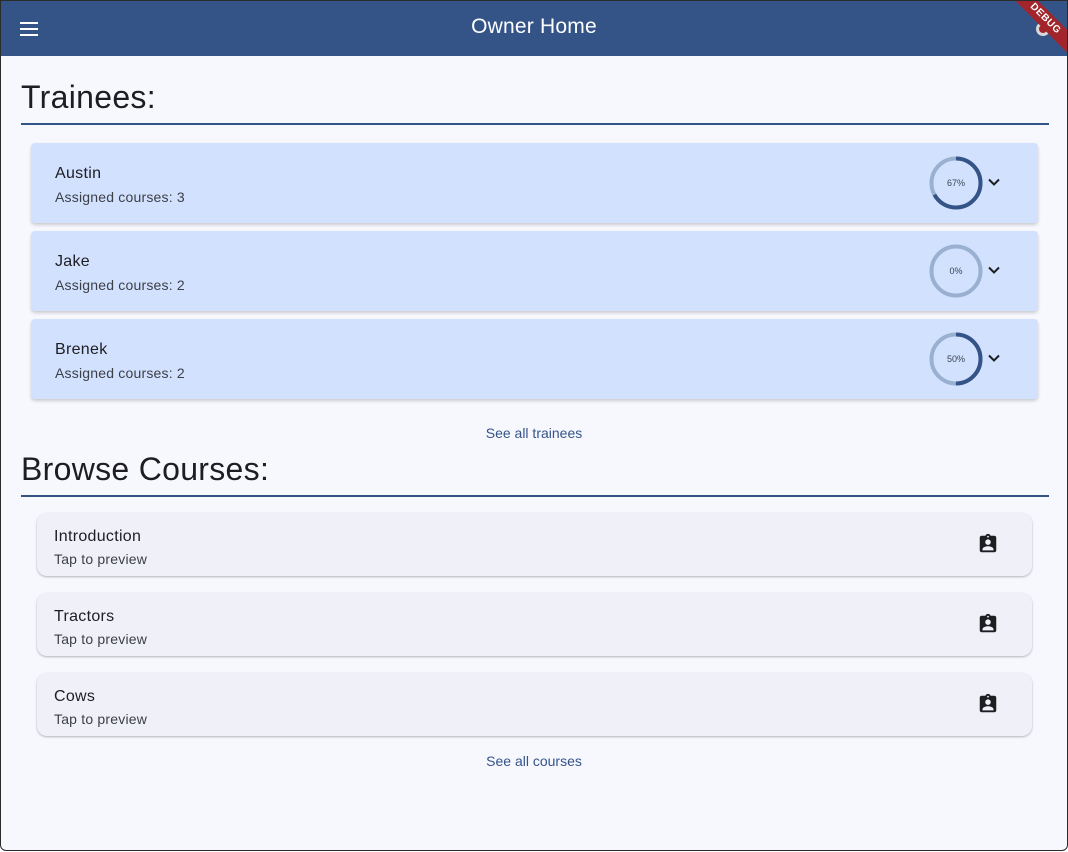 This screenshot has width=1068, height=852. I want to click on progress-ring: 0%, so click(956, 271).